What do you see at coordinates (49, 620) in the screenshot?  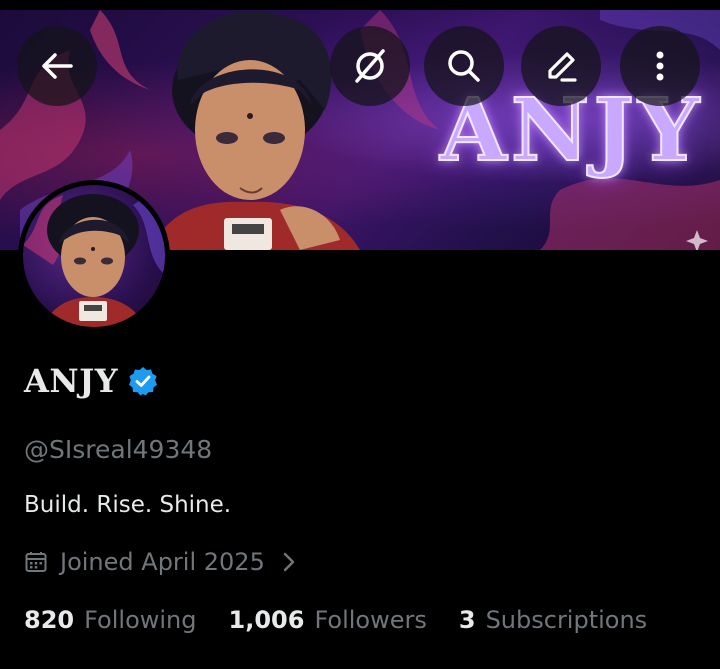 I see `following-count: 820` at bounding box center [49, 620].